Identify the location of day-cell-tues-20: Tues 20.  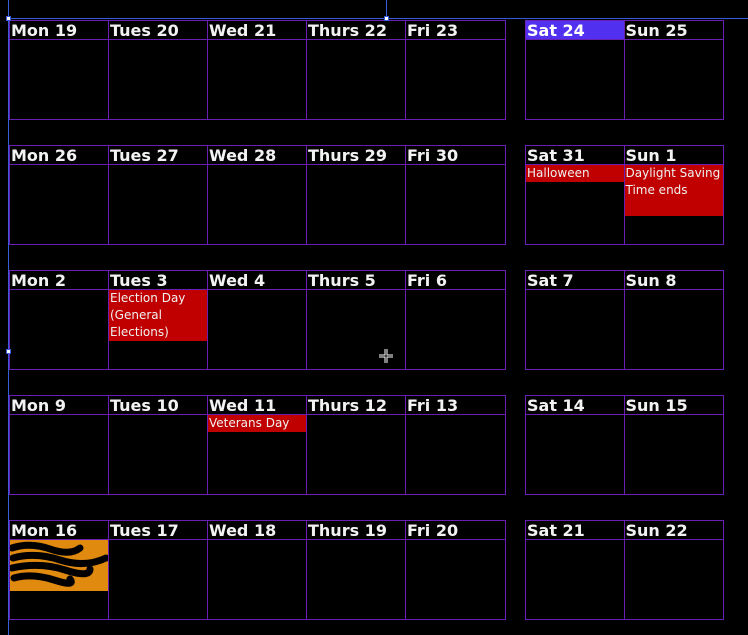
(158, 70).